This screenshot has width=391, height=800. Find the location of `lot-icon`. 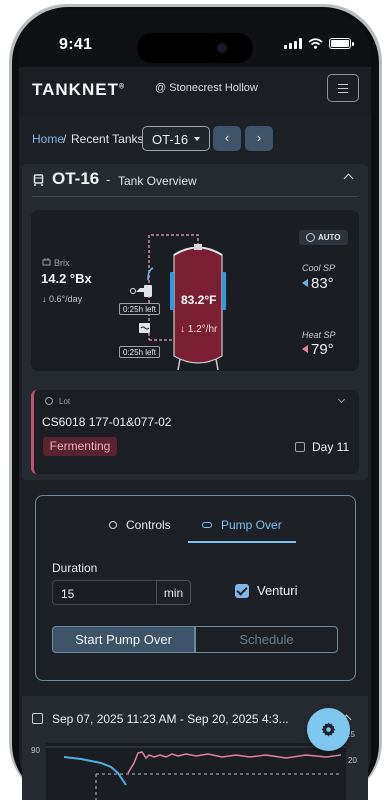

lot-icon is located at coordinates (49, 401).